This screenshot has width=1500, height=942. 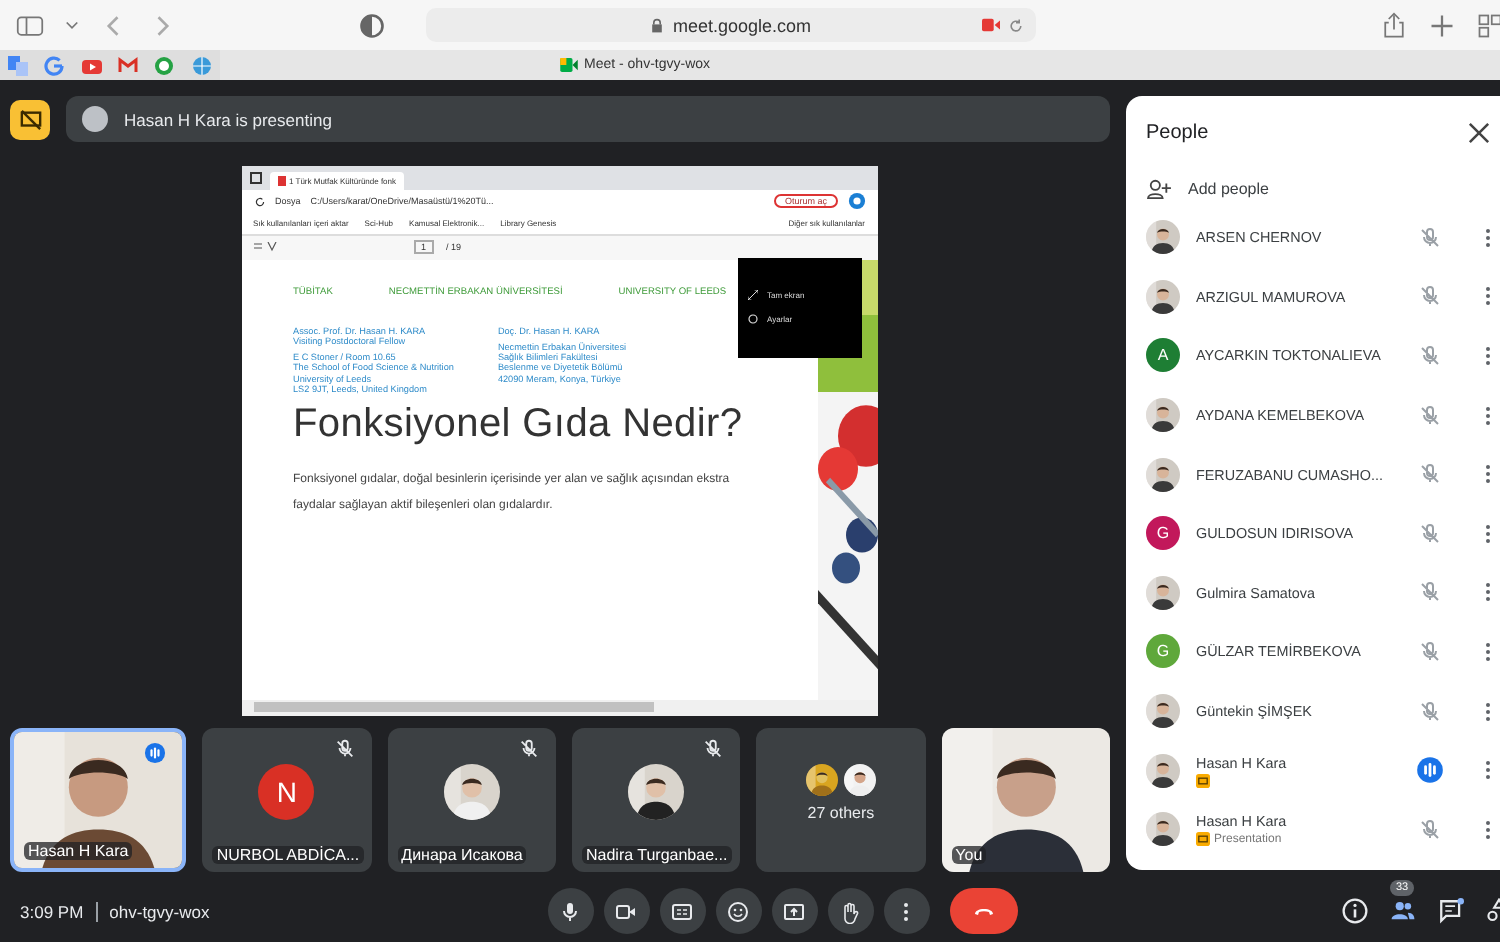 What do you see at coordinates (228, 119) in the screenshot?
I see `presenting-text: Hasan H Kara is presenting` at bounding box center [228, 119].